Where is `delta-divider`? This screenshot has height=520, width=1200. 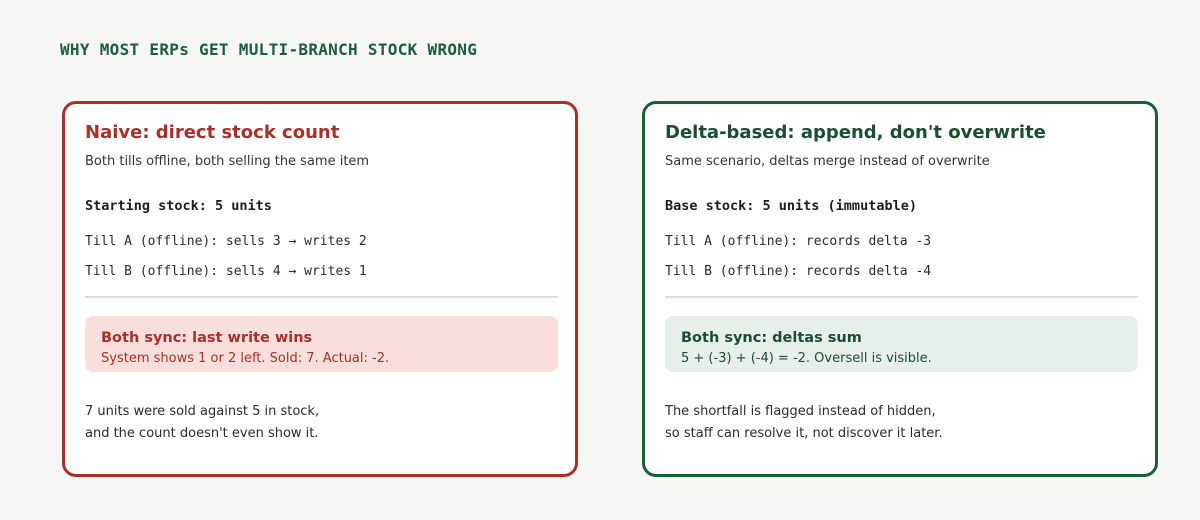
delta-divider is located at coordinates (901, 297).